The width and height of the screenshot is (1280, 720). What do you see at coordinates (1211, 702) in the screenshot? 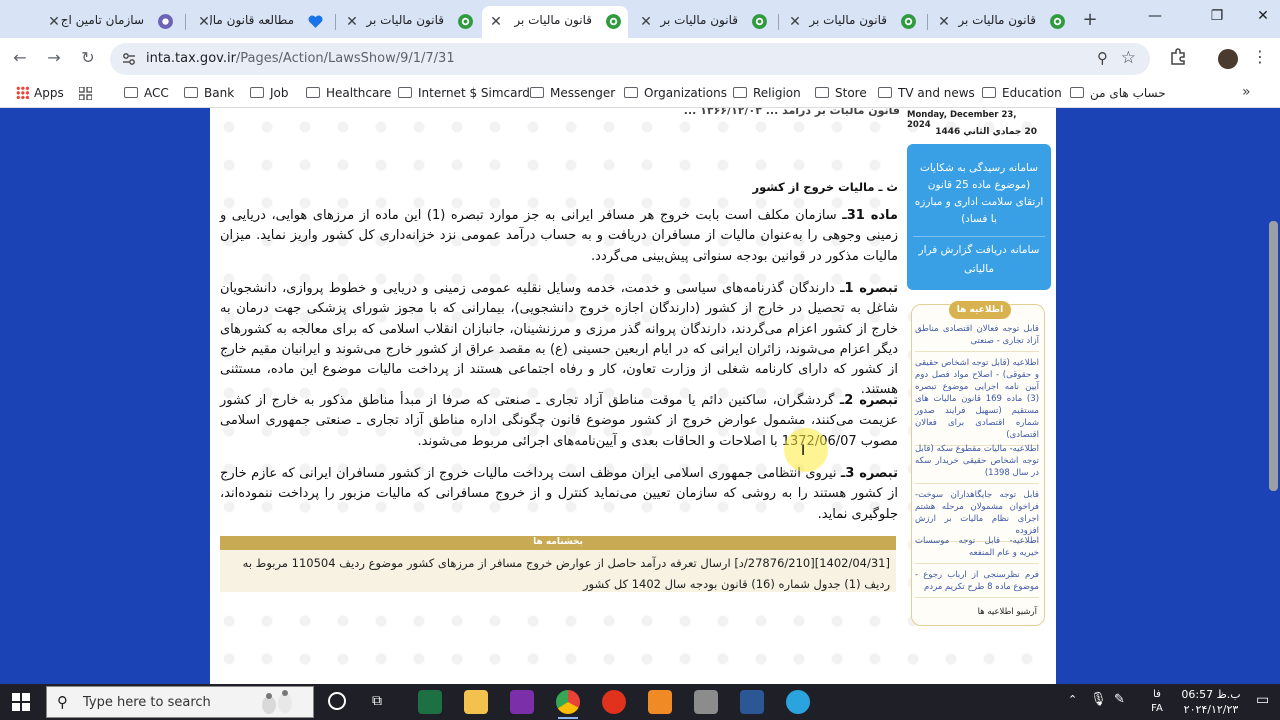
I see `clock: 06:57 ب.ظ ۲۰۲۴/۱۲/۲۳` at bounding box center [1211, 702].